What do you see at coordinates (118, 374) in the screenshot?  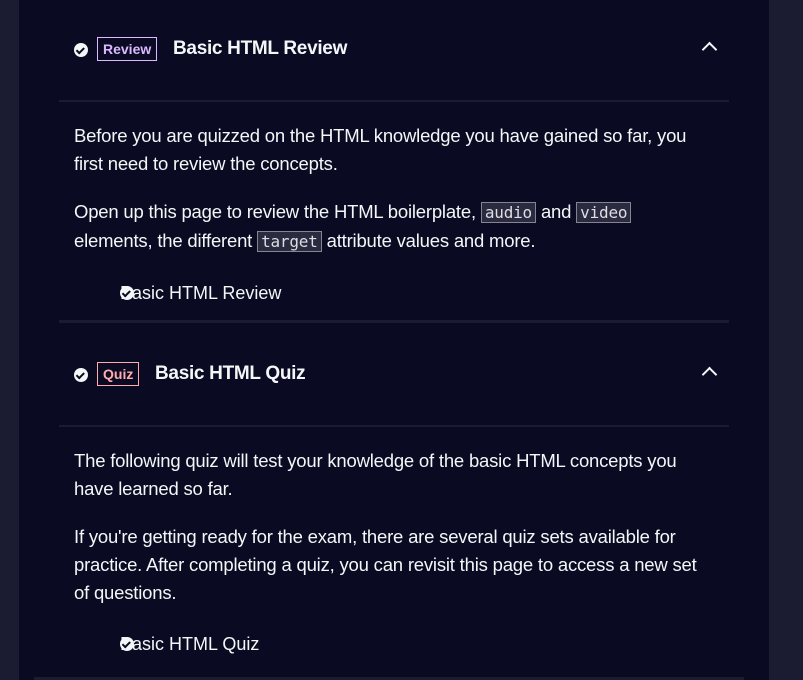 I see `quiz-badge: Quiz` at bounding box center [118, 374].